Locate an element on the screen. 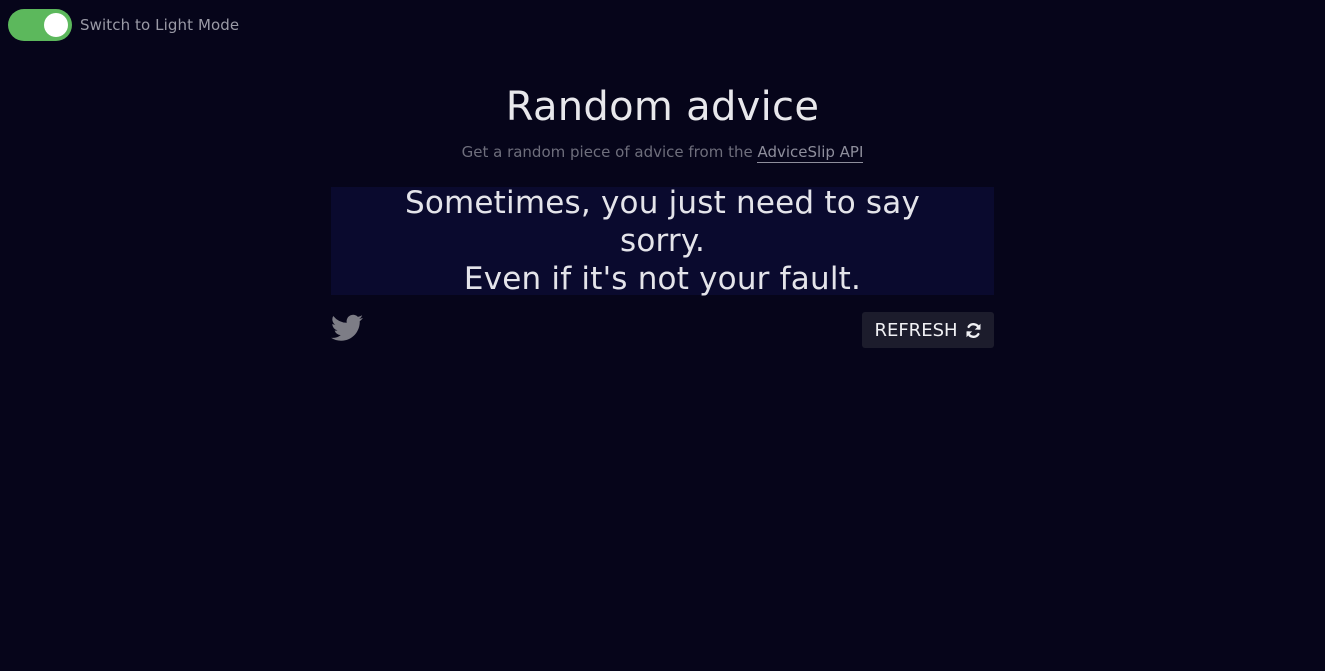 This screenshot has height=671, width=1325. switch-knob is located at coordinates (56, 25).